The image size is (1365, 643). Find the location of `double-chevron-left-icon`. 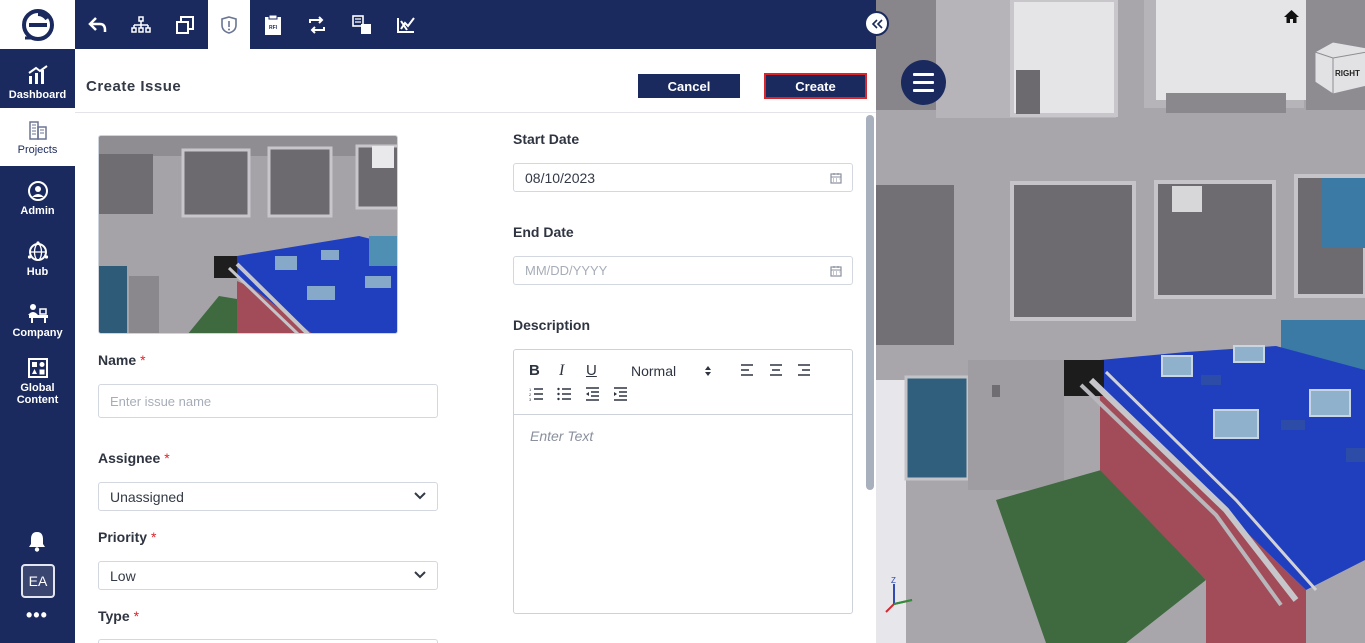

double-chevron-left-icon is located at coordinates (877, 23).